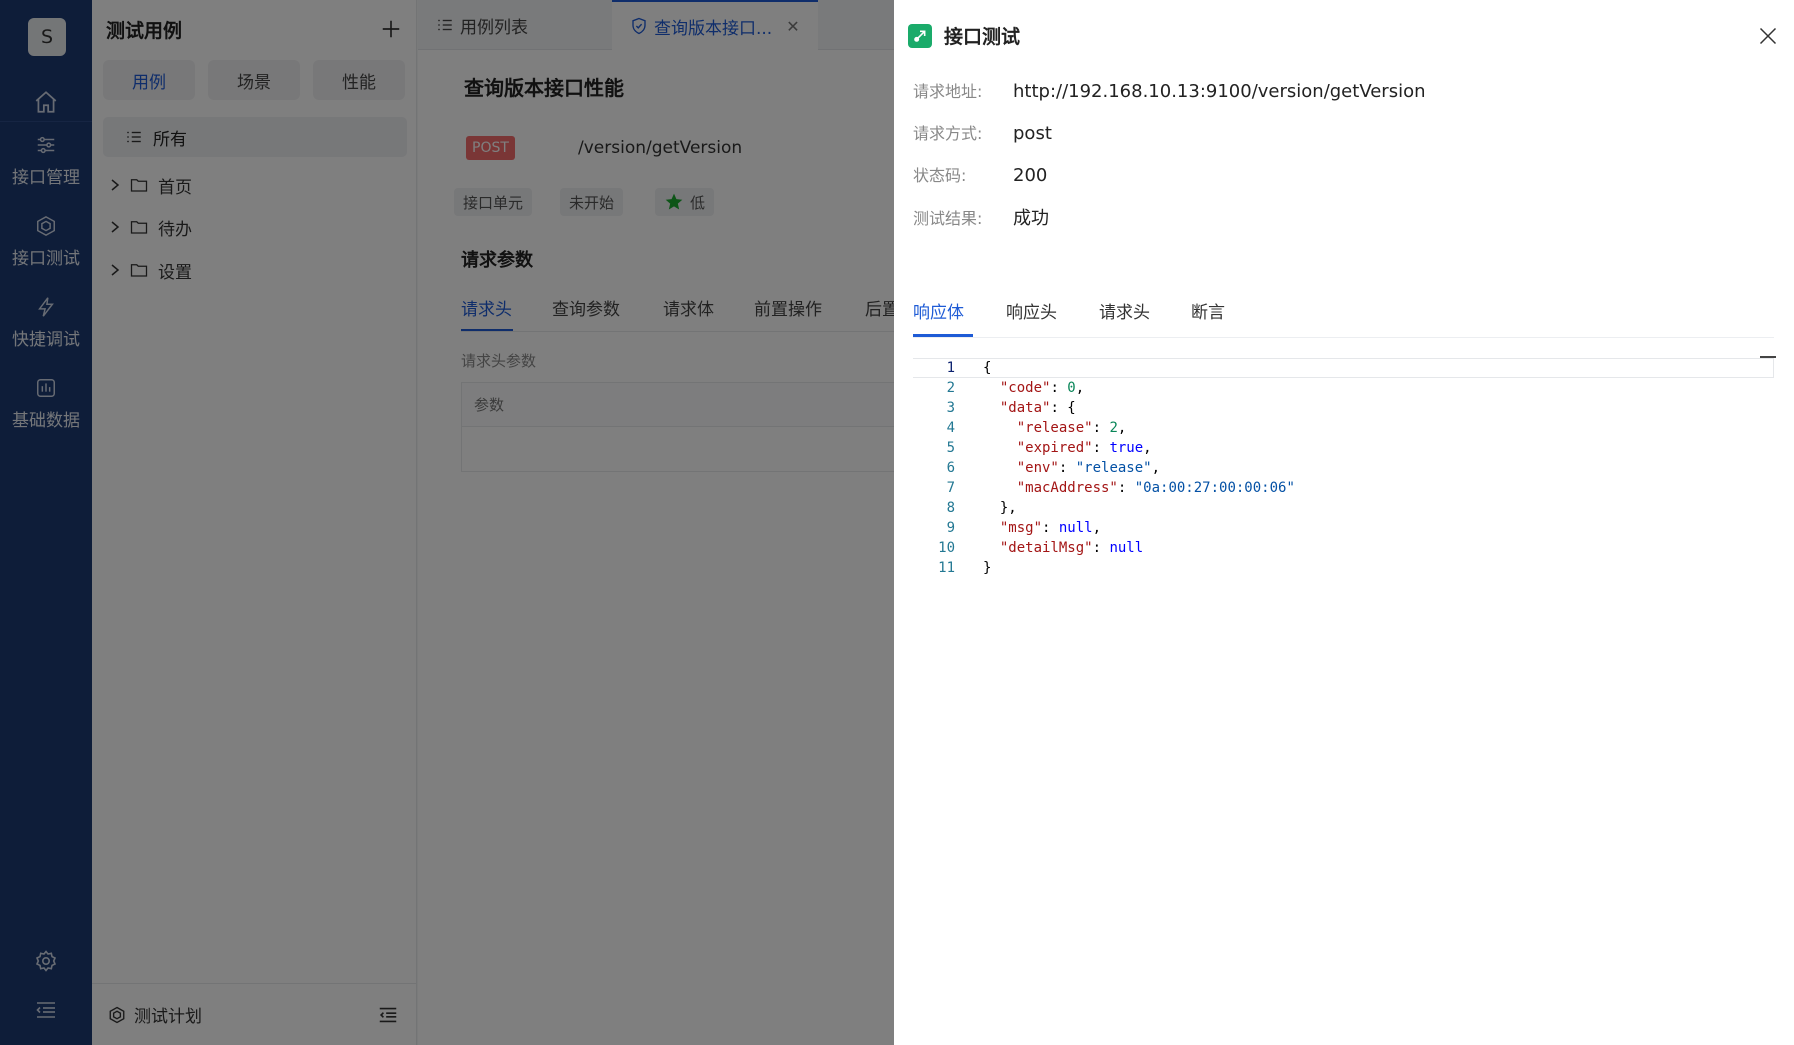 Image resolution: width=1794 pixels, height=1045 pixels. I want to click on line-number: 9, so click(950, 528).